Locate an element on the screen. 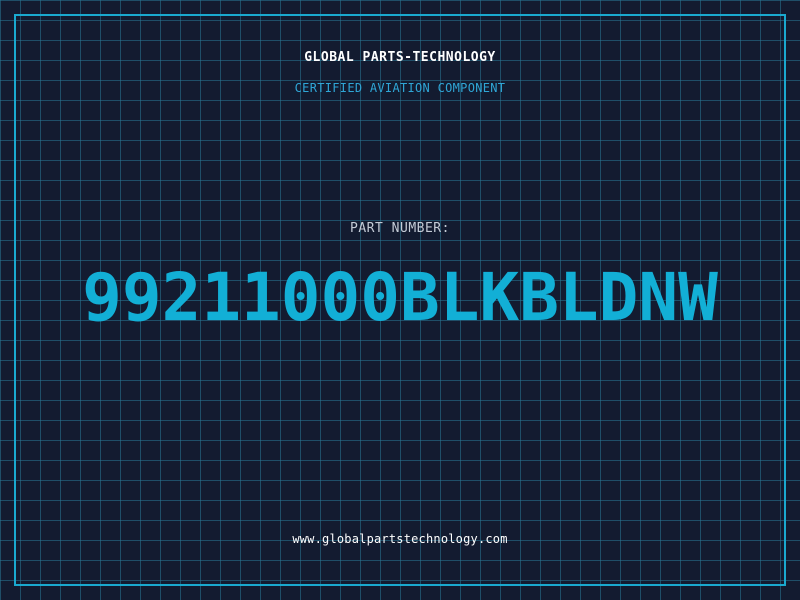  company-name: GLOBAL PARTS-TECHNOLOGY is located at coordinates (400, 57).